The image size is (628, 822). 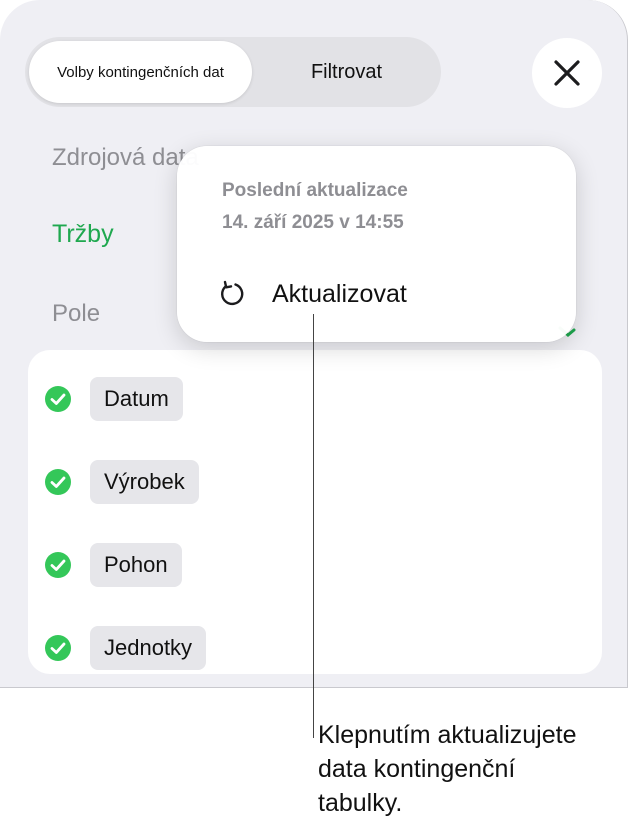 I want to click on field-row-jednotky: Jednotky, so click(x=125, y=648).